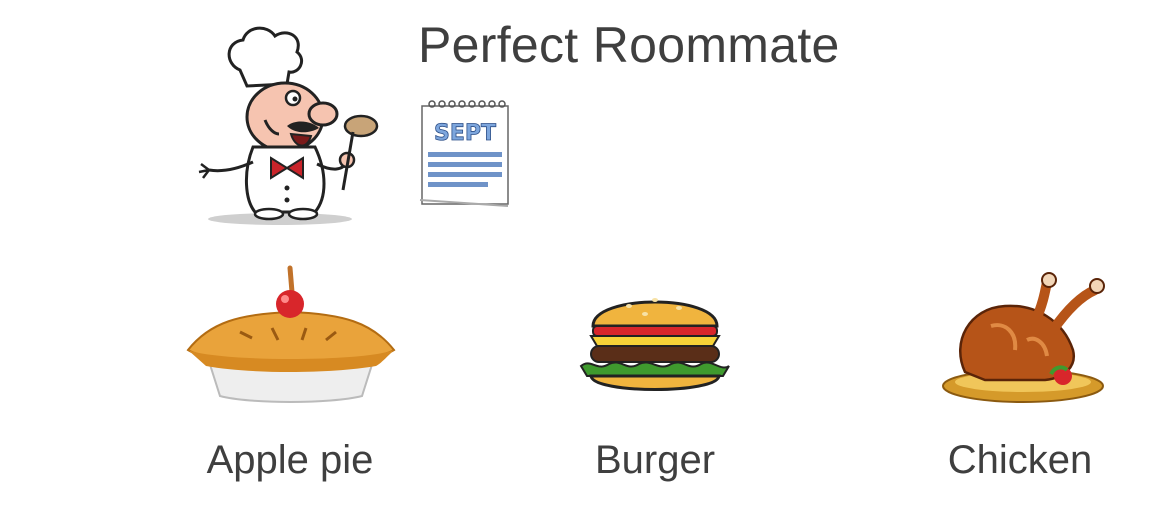 Image resolution: width=1174 pixels, height=510 pixels. I want to click on burger-icon, so click(654, 344).